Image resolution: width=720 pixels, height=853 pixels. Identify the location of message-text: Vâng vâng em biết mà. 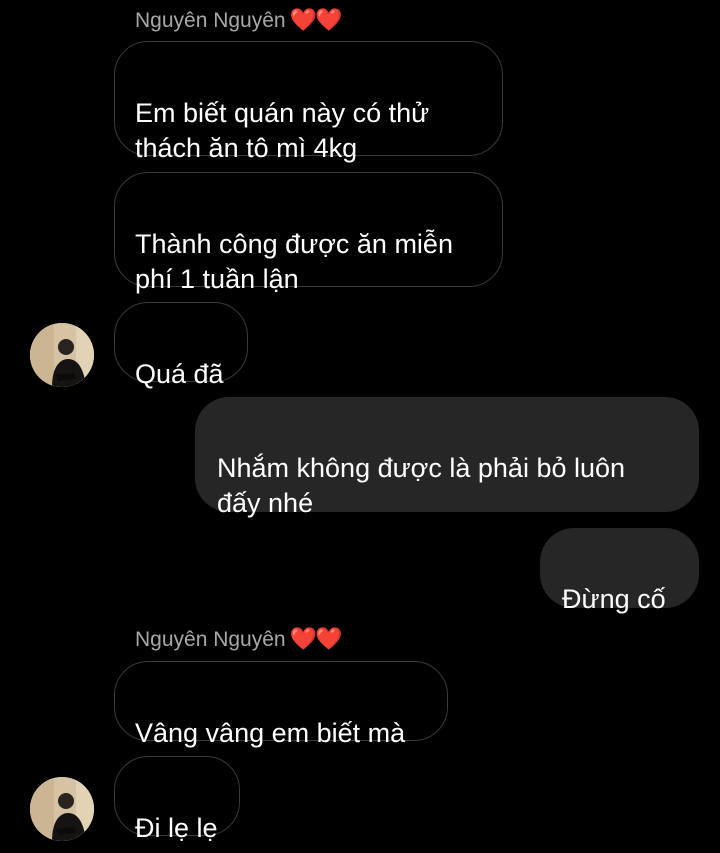
(270, 733).